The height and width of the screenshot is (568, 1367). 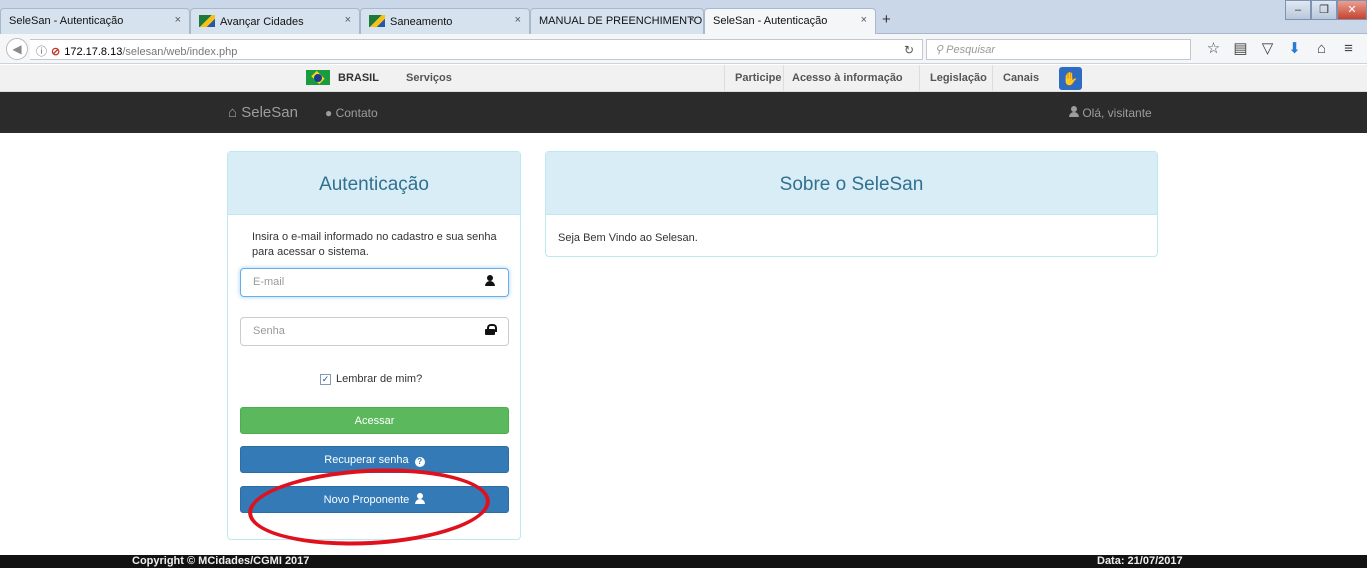 What do you see at coordinates (758, 78) in the screenshot?
I see `participe-link: Participe` at bounding box center [758, 78].